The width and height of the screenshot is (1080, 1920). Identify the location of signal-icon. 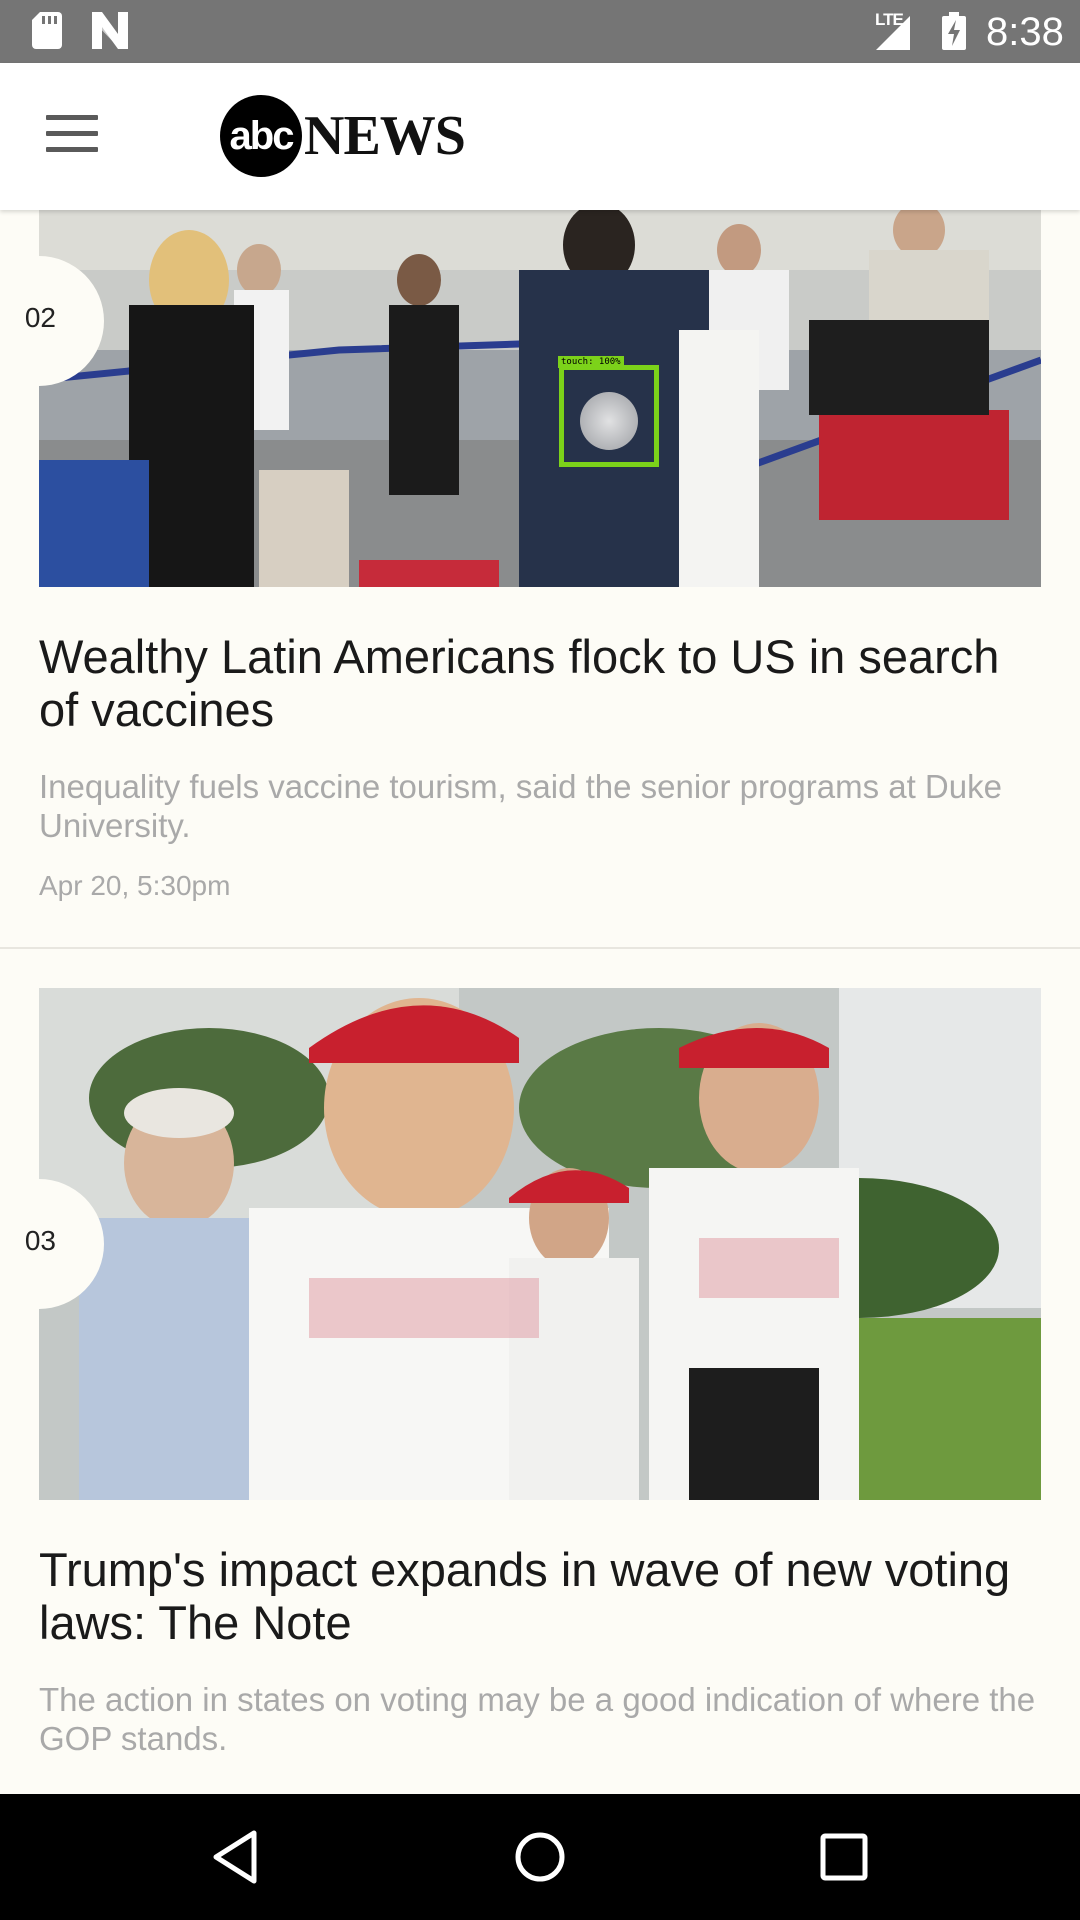
(893, 33).